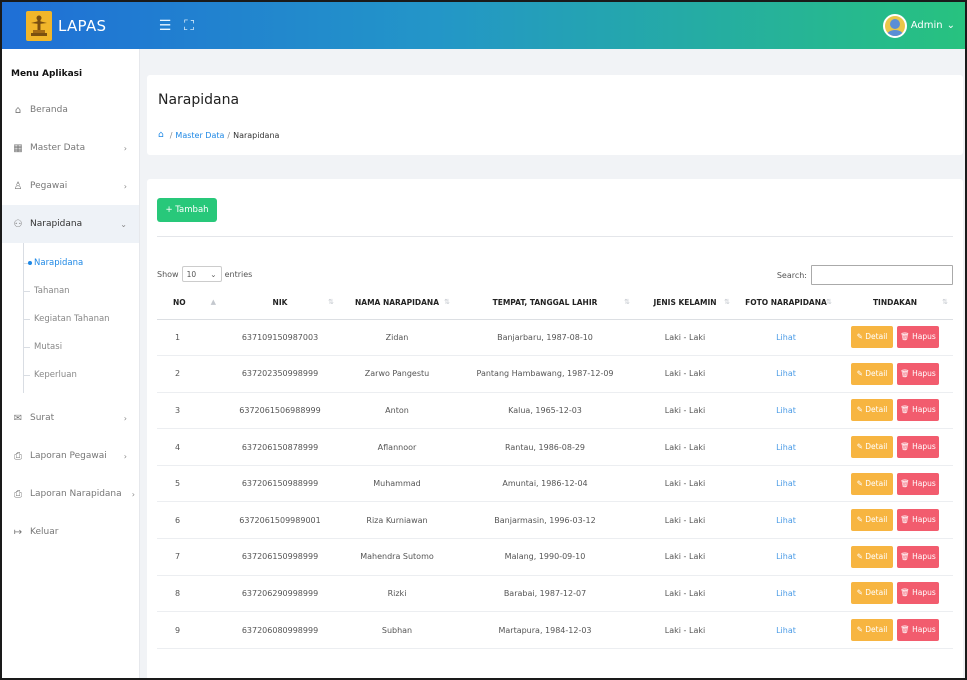  Describe the element at coordinates (189, 557) in the screenshot. I see `cell-no: 7` at that location.